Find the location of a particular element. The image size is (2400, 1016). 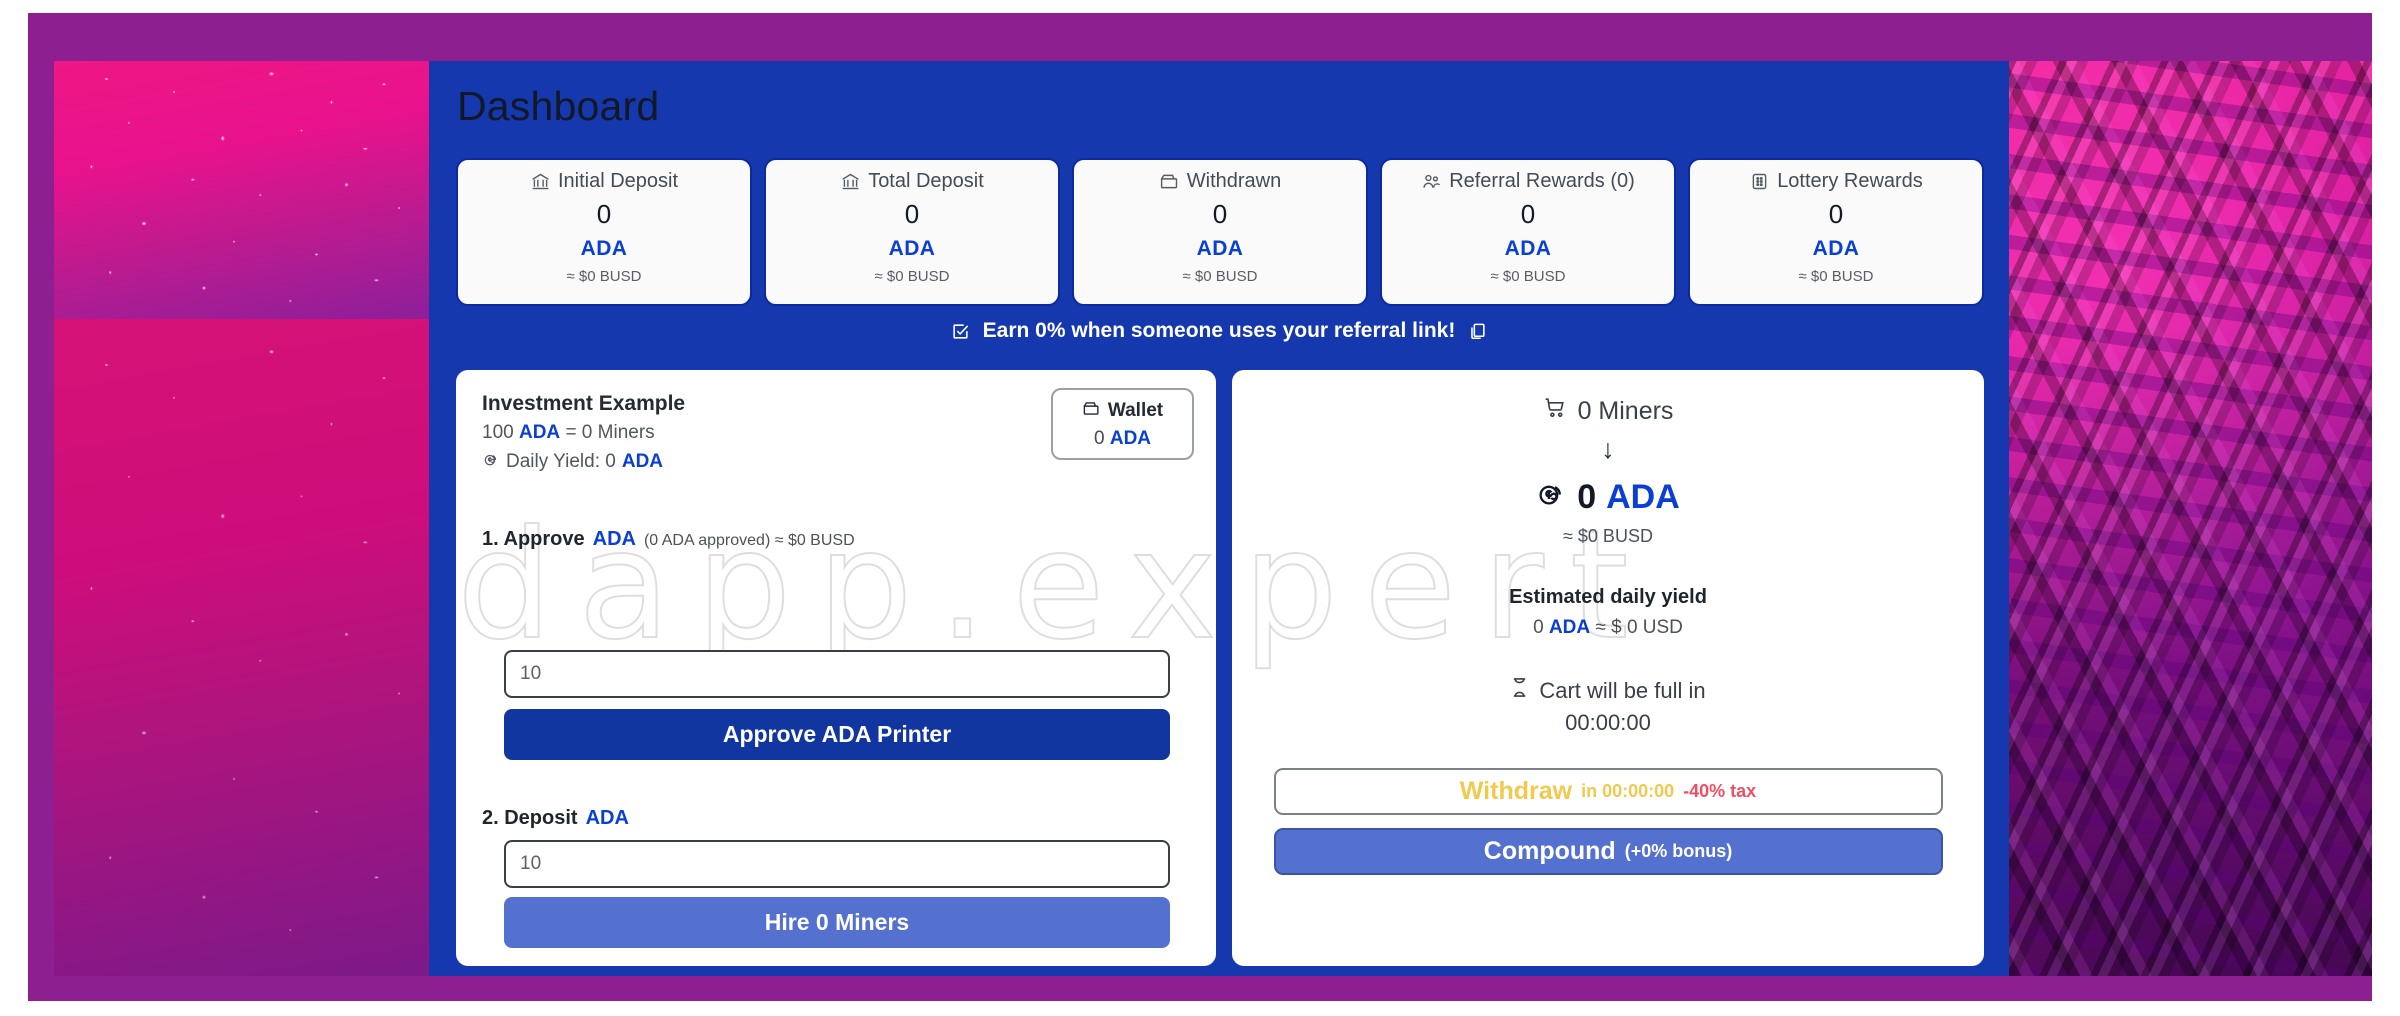

wallet-value: 0 is located at coordinates (1099, 438).